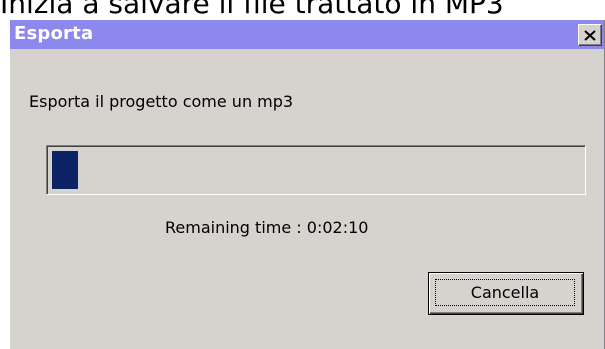 This screenshot has height=349, width=605. Describe the element at coordinates (54, 33) in the screenshot. I see `dialog-title: Esporta` at that location.